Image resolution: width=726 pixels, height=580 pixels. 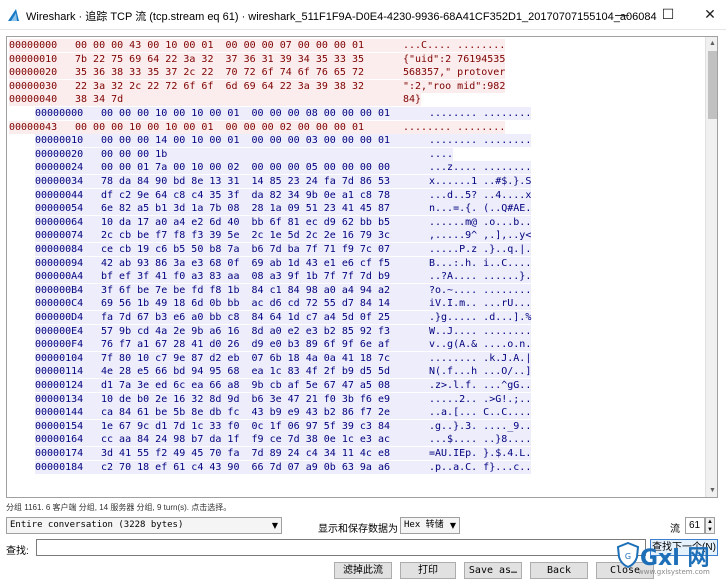 What do you see at coordinates (480, 209) in the screenshot?
I see `hex-ascii: n...=.{. (..Q#AE.` at bounding box center [480, 209].